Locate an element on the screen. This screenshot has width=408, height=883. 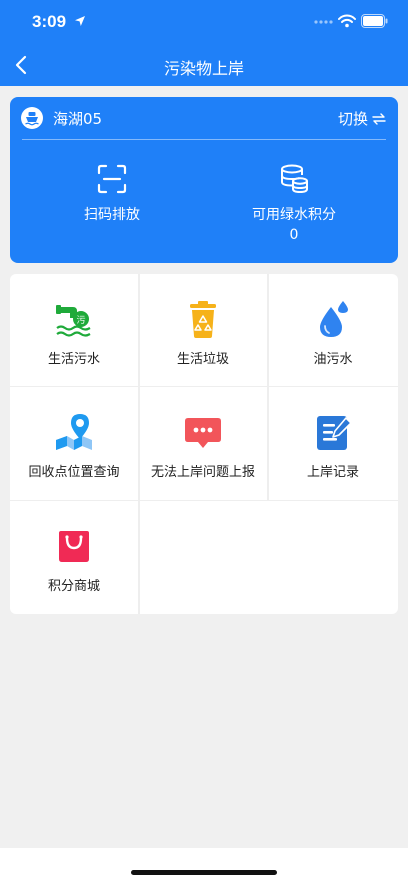
page-title: 污染物上岸 is located at coordinates (203, 68).